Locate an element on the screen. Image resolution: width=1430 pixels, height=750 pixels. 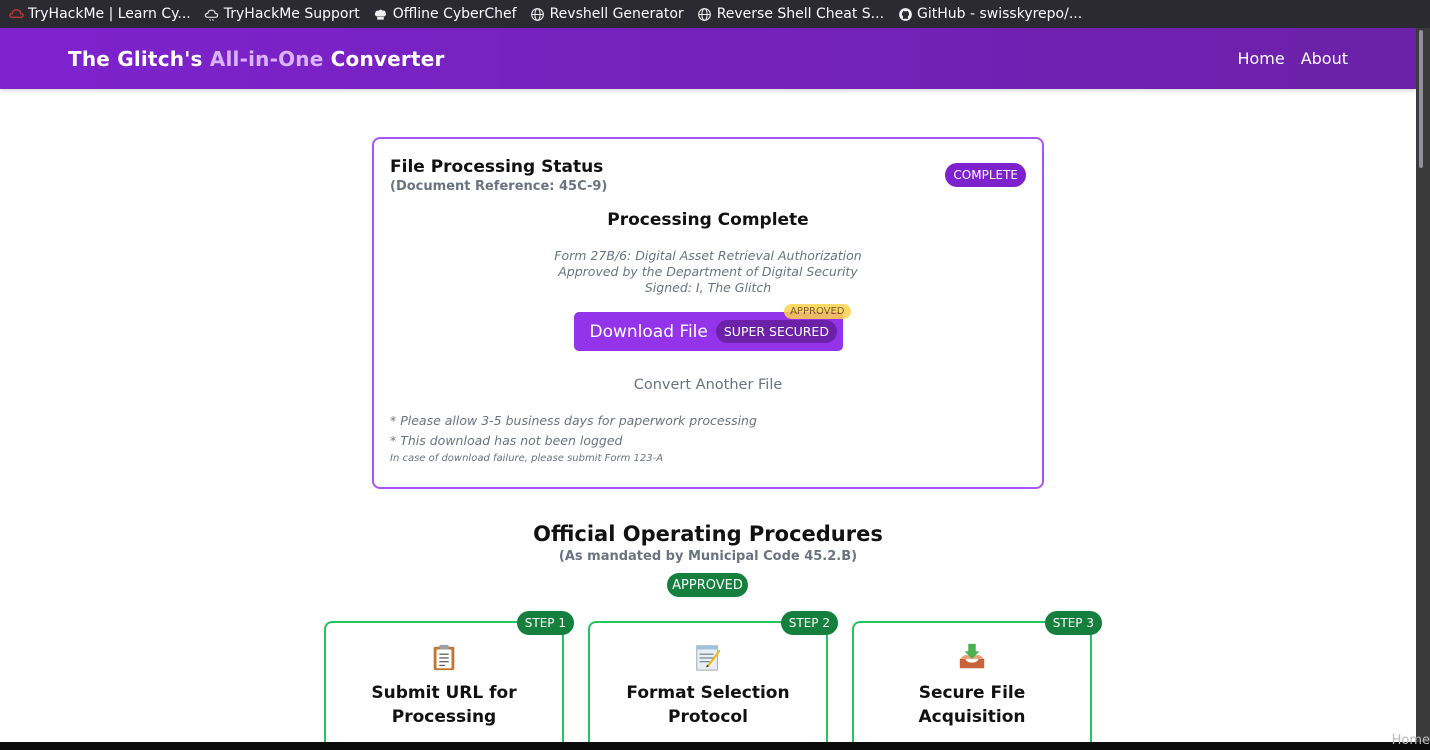
brand-title: The Glitch's All-in-One Converter is located at coordinates (256, 59).